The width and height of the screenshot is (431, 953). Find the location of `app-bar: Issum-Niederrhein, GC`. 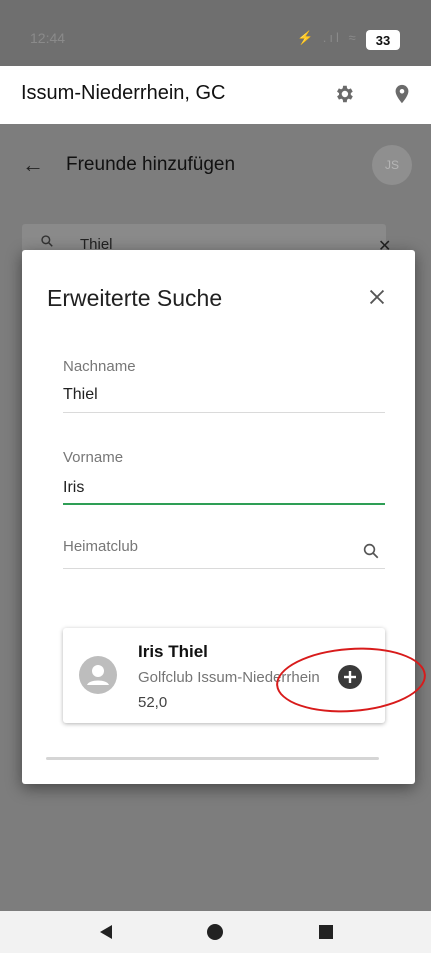

app-bar: Issum-Niederrhein, GC is located at coordinates (215, 95).